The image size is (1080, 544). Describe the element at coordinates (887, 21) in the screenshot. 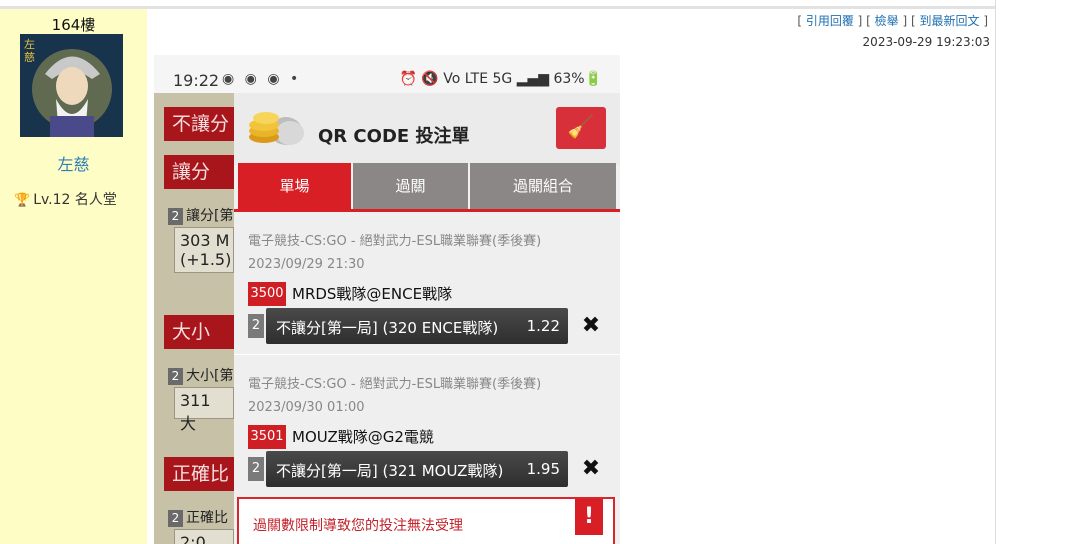

I see `report-link: 檢舉` at that location.